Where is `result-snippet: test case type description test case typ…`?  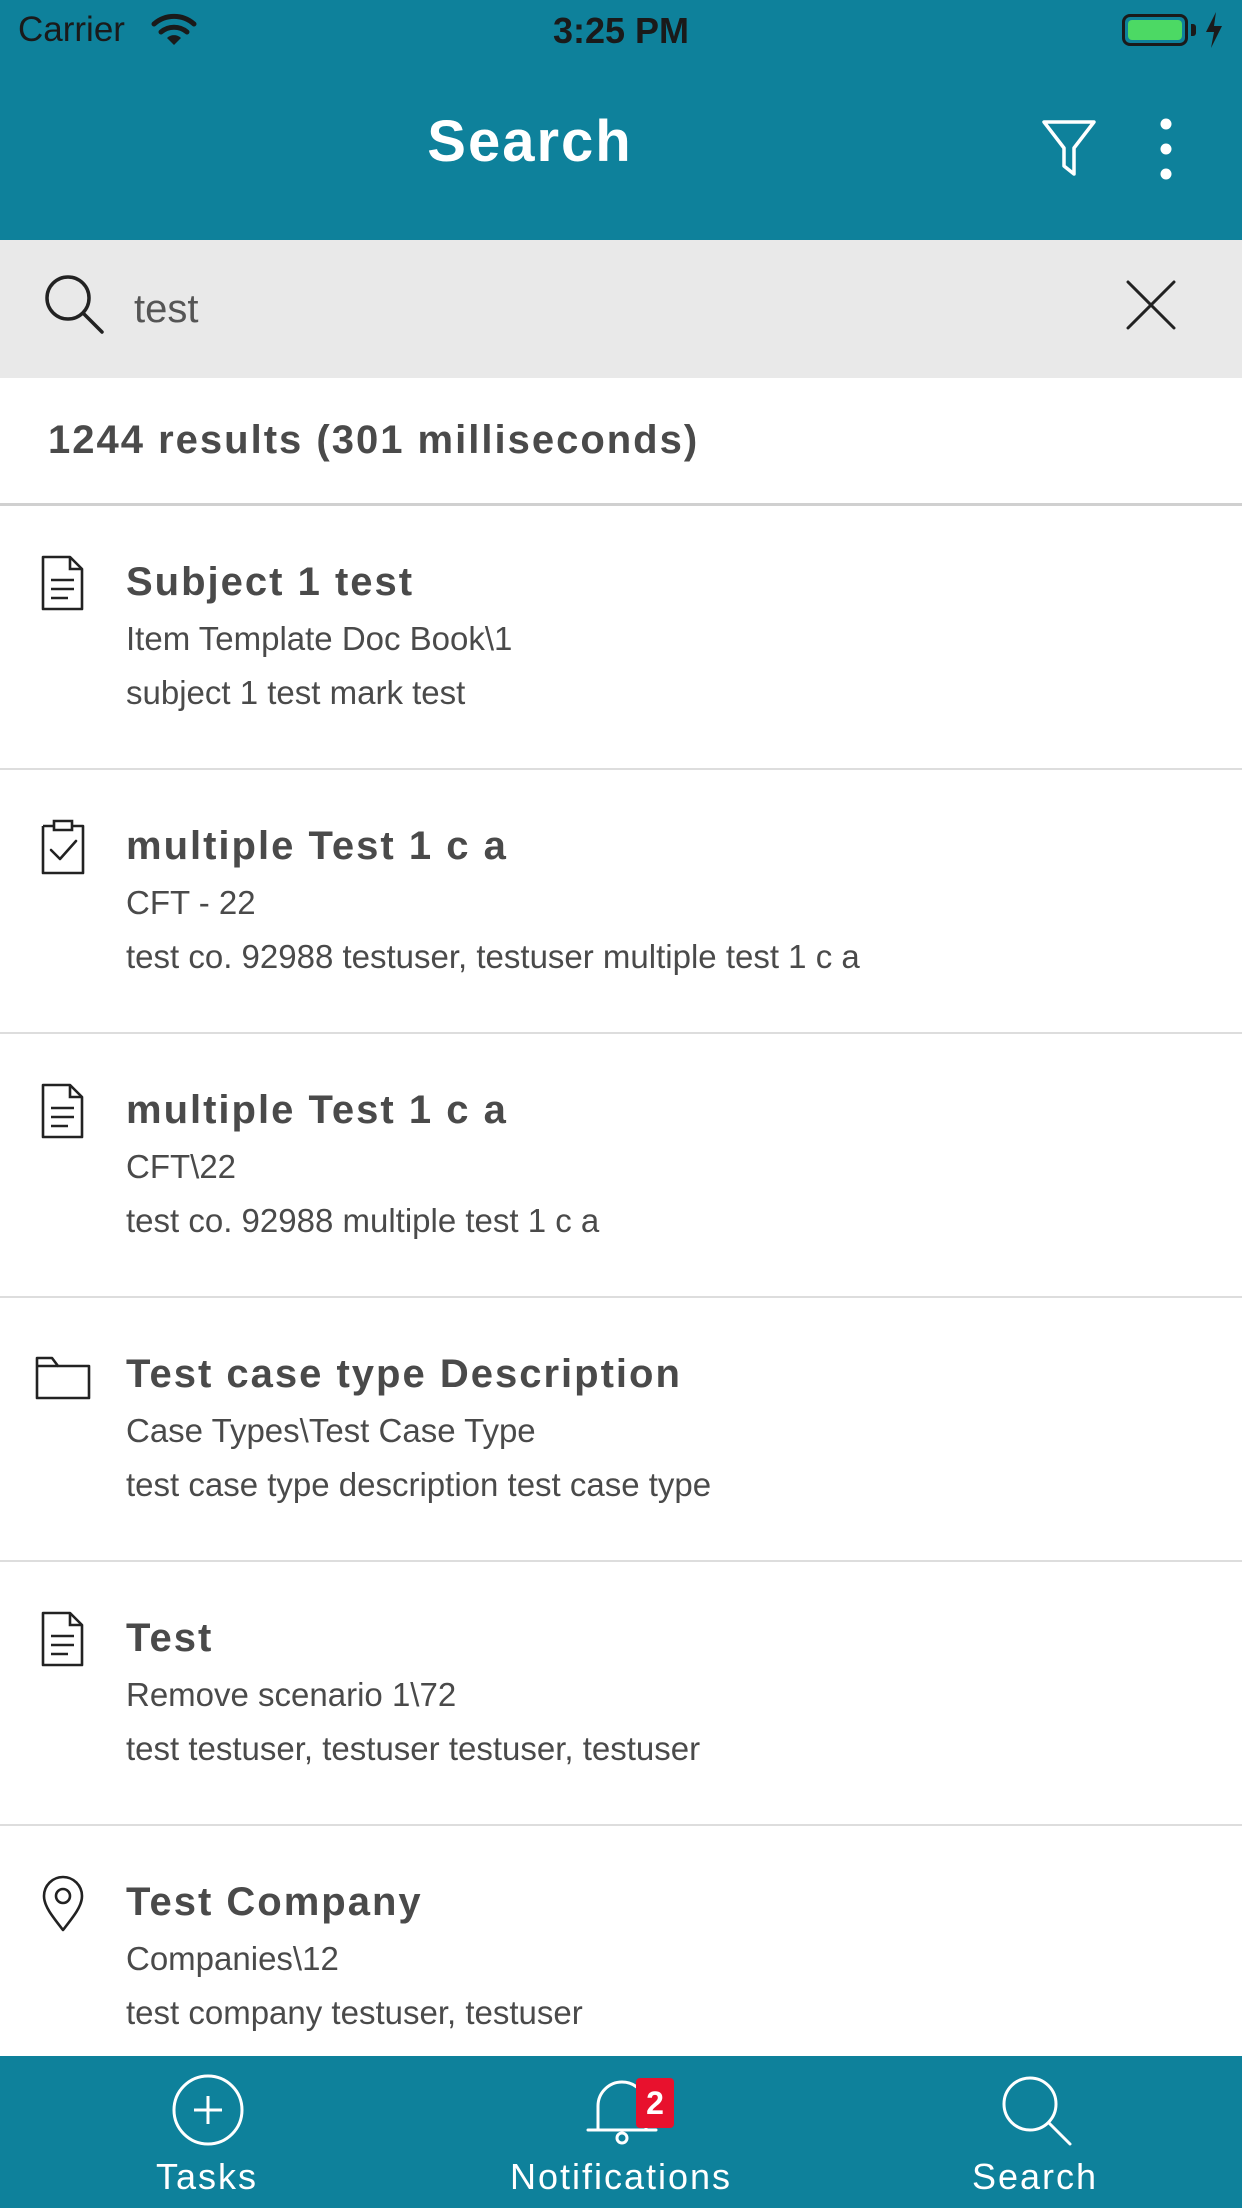 result-snippet: test case type description test case typ… is located at coordinates (419, 1484).